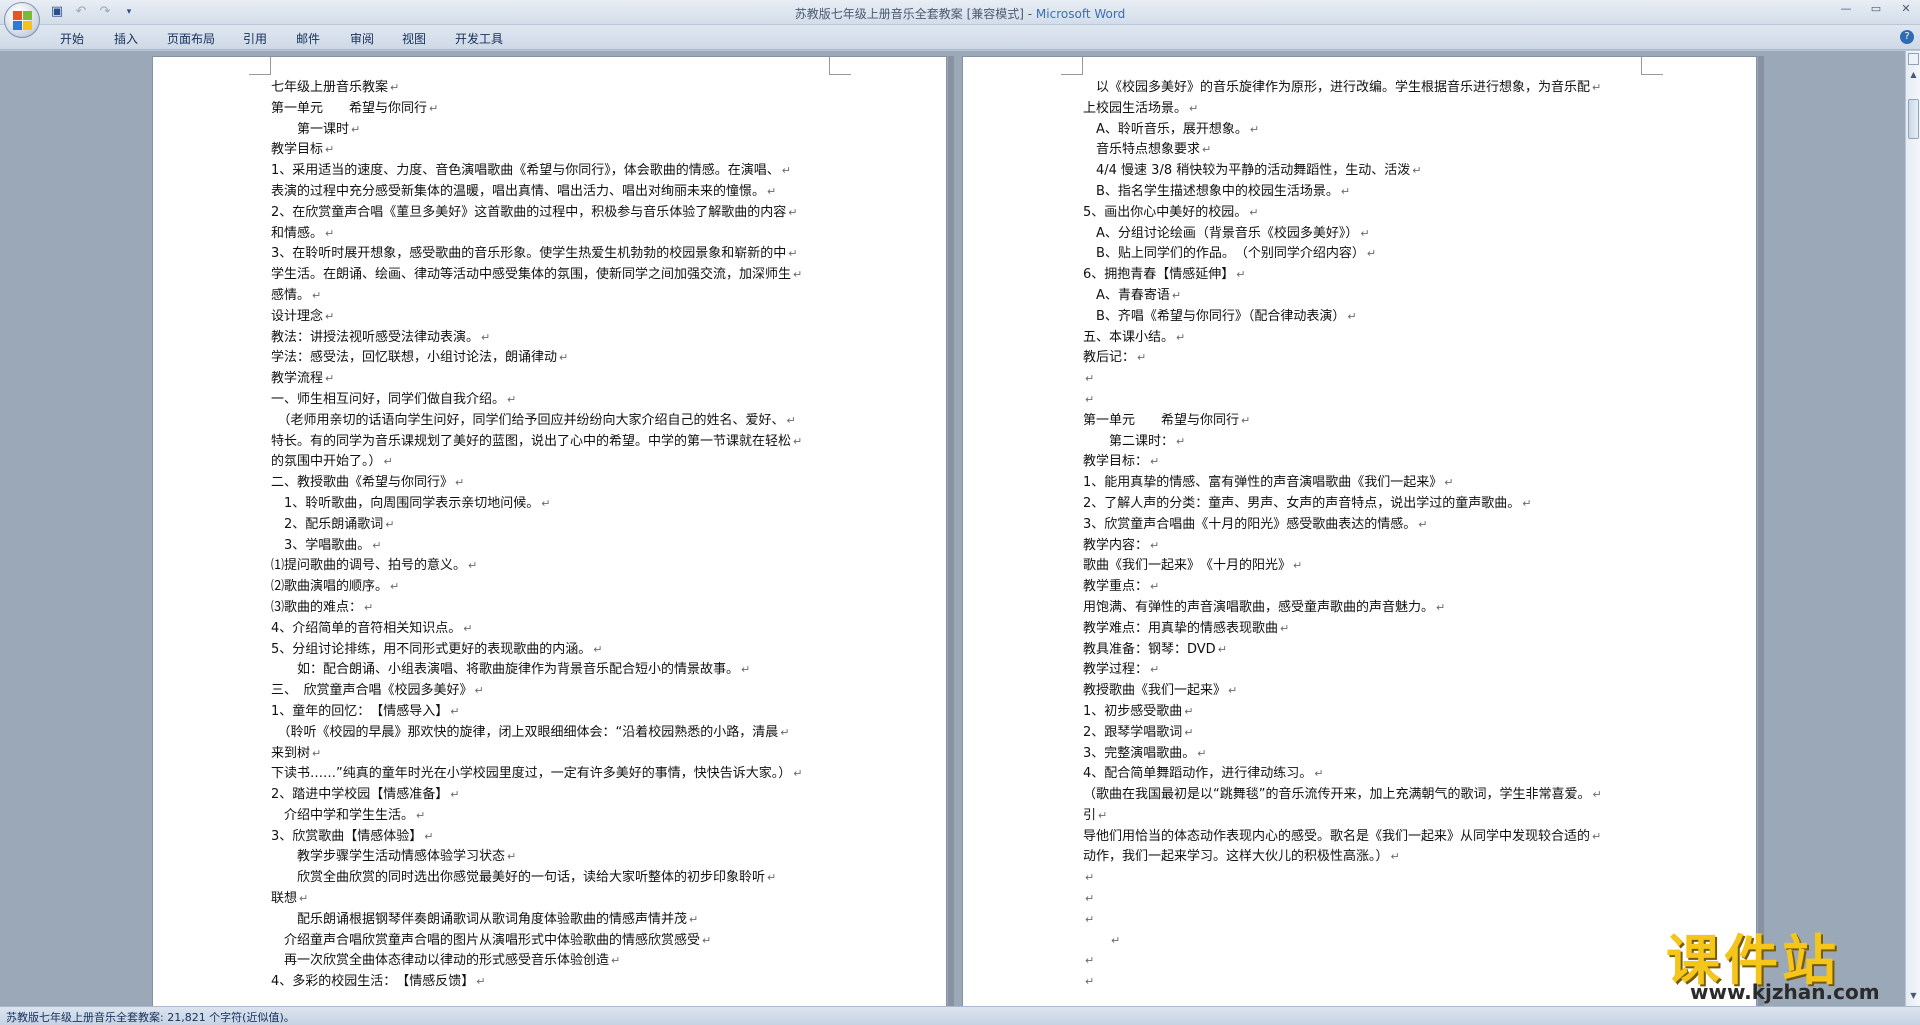 The image size is (1920, 1025). What do you see at coordinates (561, 338) in the screenshot?
I see `document-line: 教法：讲授法视听感受法律动表演。 ↵` at bounding box center [561, 338].